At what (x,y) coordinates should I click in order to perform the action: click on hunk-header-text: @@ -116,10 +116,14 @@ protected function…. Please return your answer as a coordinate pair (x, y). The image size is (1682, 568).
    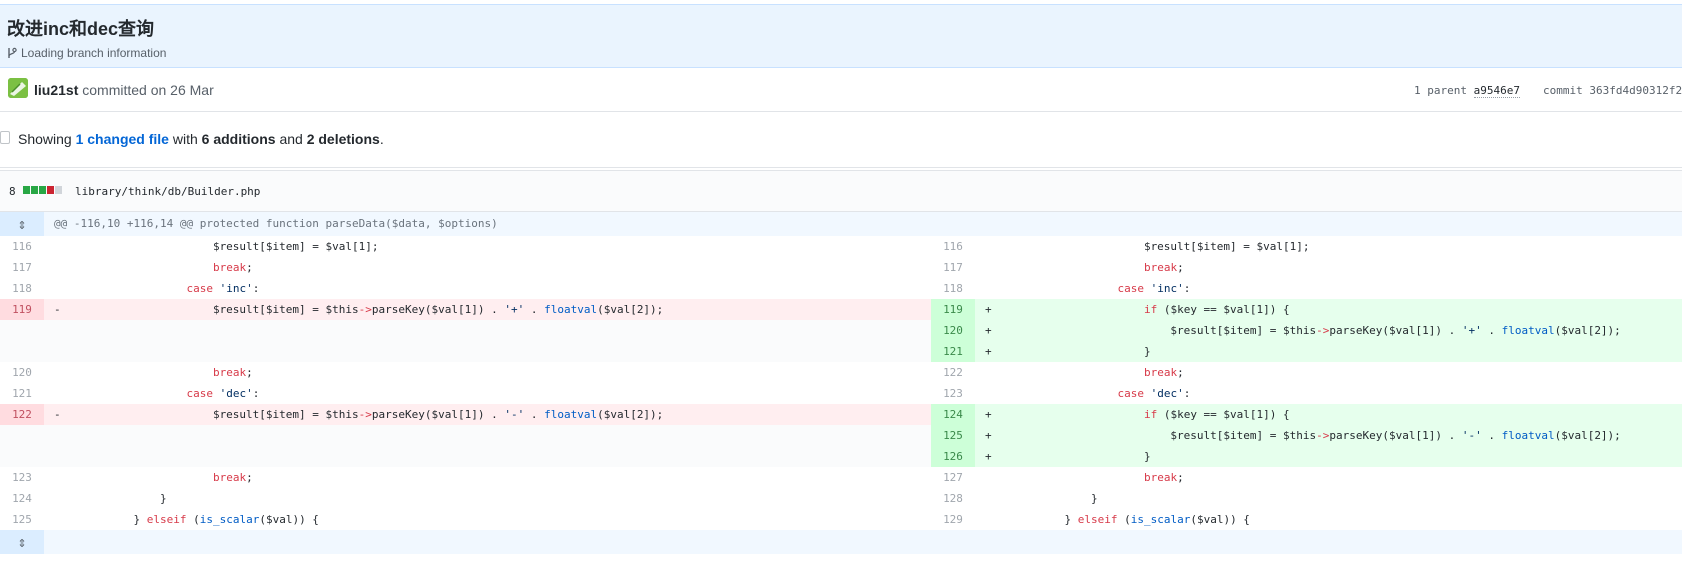
    Looking at the image, I should click on (276, 223).